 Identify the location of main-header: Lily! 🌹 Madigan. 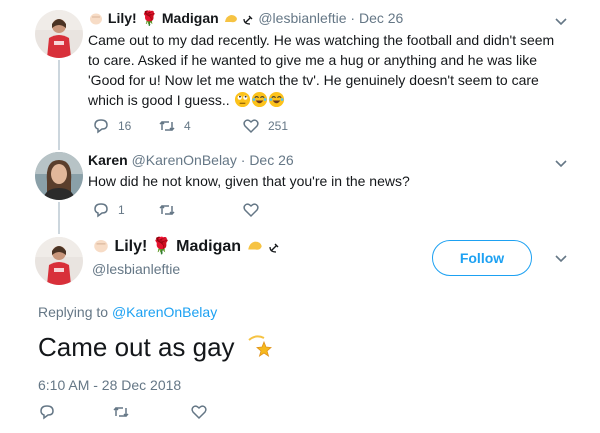
(186, 247).